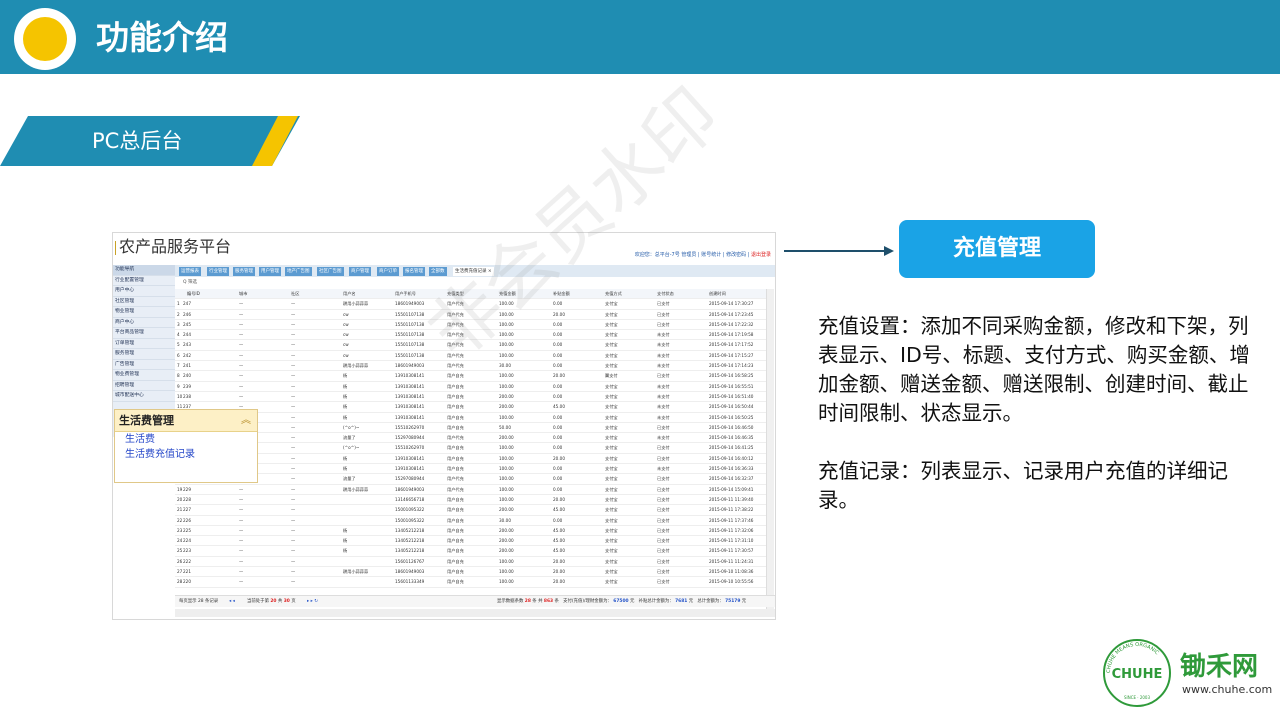 The height and width of the screenshot is (720, 1280). I want to click on logout-link: 退出登录, so click(761, 255).